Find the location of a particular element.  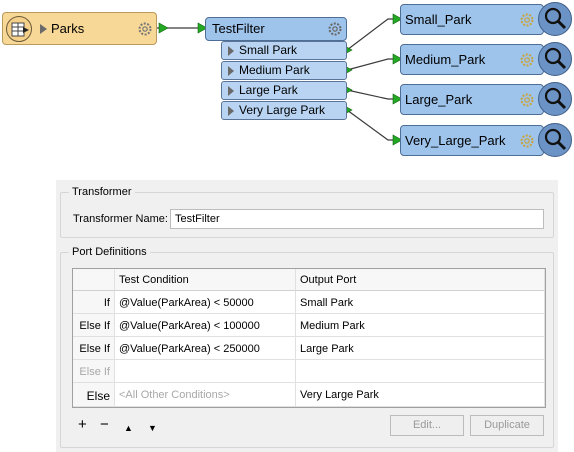

condition-cell: <All Other Conditions> is located at coordinates (205, 395).